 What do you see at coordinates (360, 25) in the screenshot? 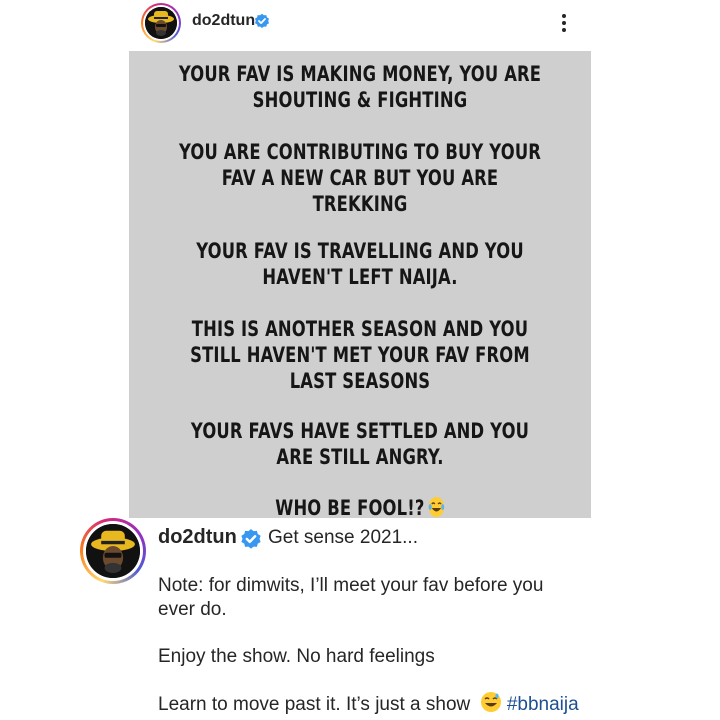
I see `post-header: do2dtun` at bounding box center [360, 25].